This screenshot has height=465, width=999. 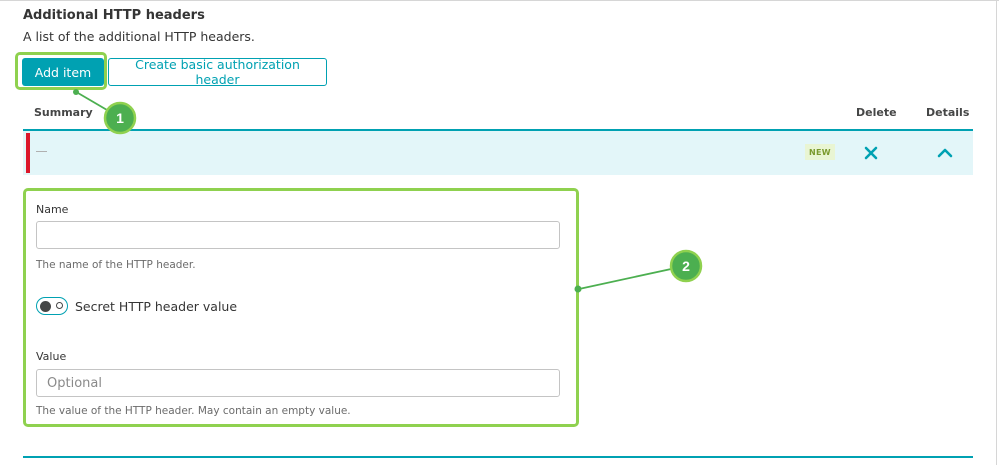 What do you see at coordinates (298, 383) in the screenshot?
I see `value-field` at bounding box center [298, 383].